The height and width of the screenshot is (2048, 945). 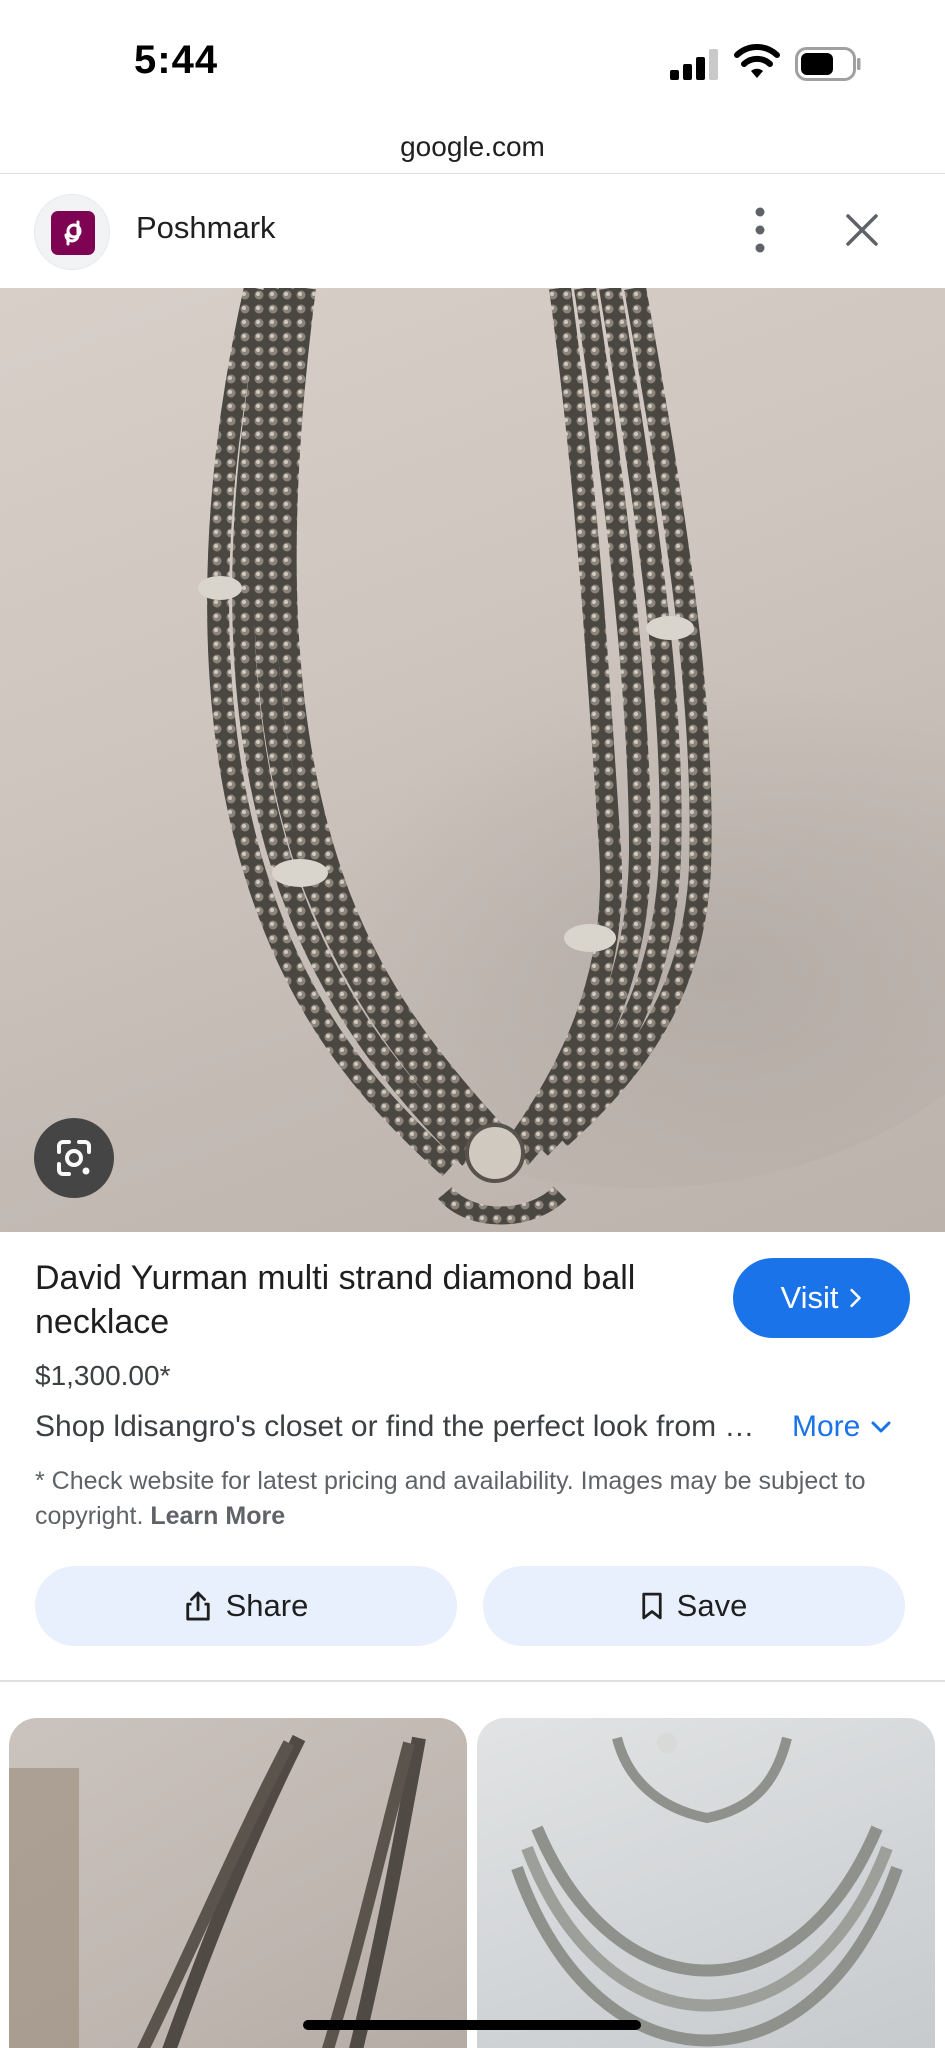 What do you see at coordinates (472, 60) in the screenshot?
I see `status-bar: 5:44` at bounding box center [472, 60].